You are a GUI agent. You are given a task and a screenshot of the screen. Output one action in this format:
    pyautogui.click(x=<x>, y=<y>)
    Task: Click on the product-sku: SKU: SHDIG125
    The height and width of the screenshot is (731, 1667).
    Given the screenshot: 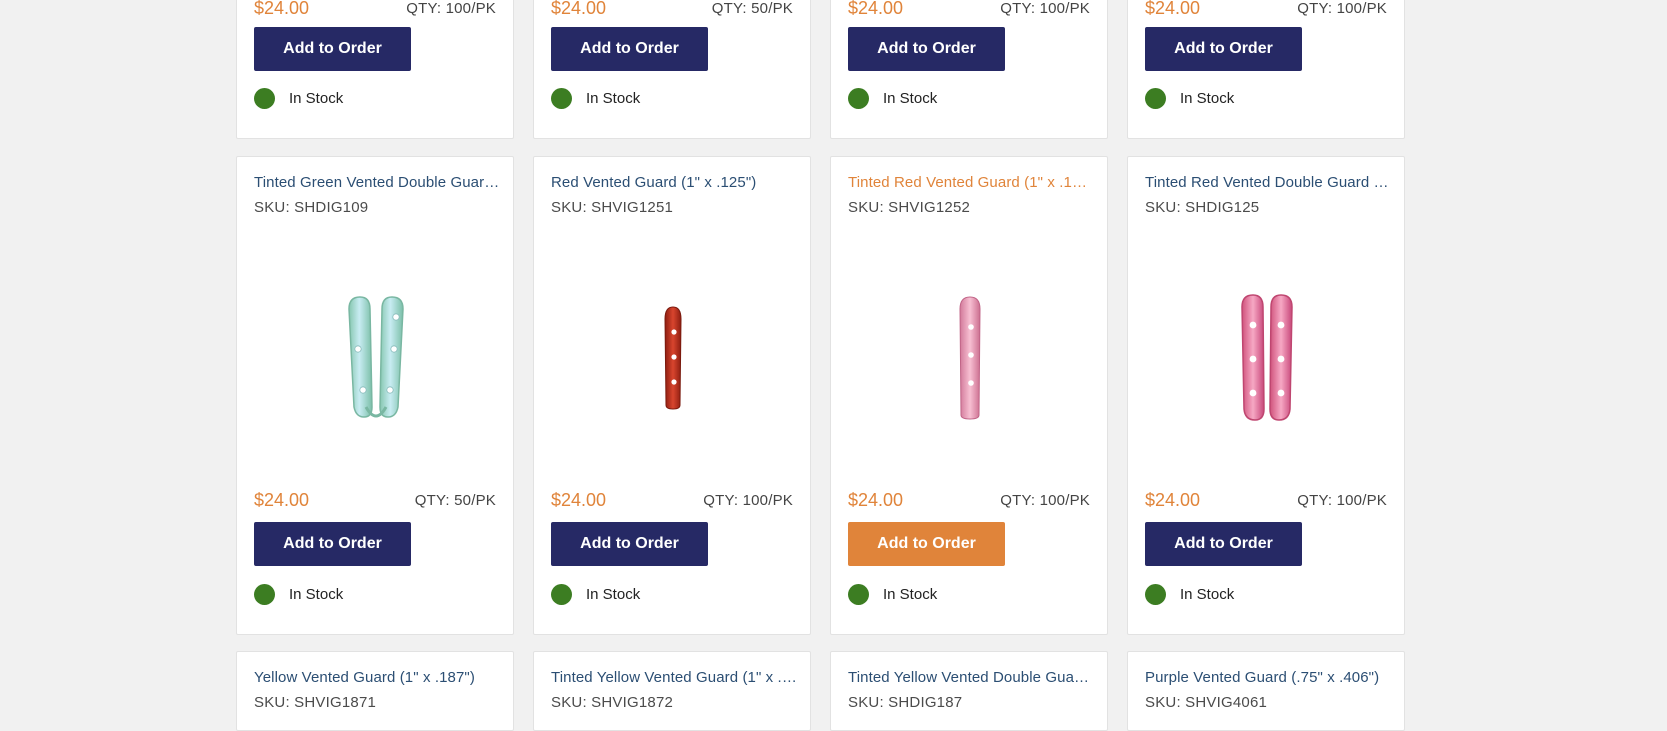 What is the action you would take?
    pyautogui.click(x=1202, y=207)
    